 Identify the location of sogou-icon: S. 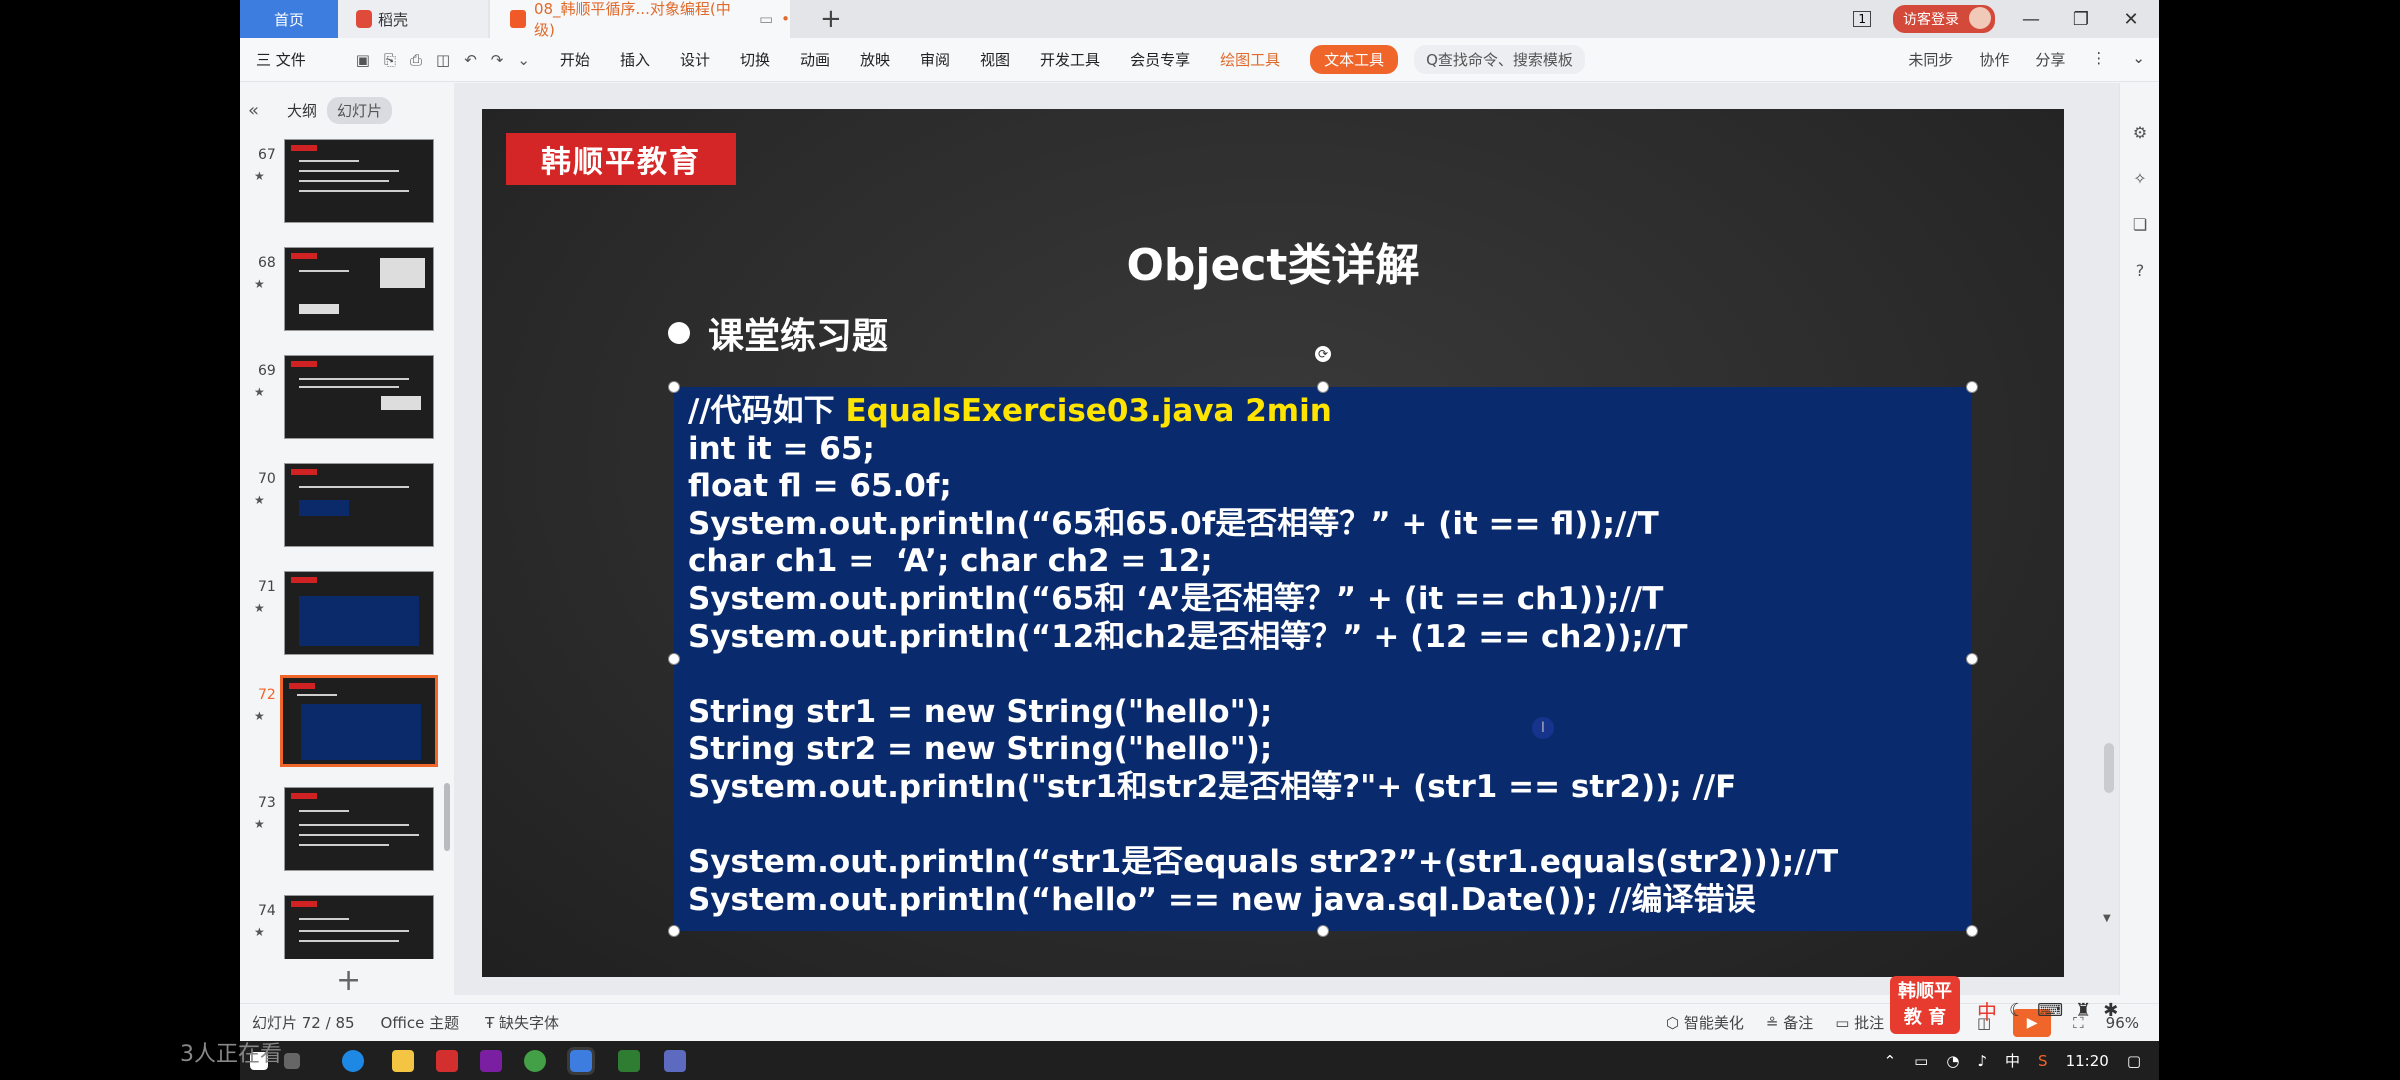
(2043, 1061).